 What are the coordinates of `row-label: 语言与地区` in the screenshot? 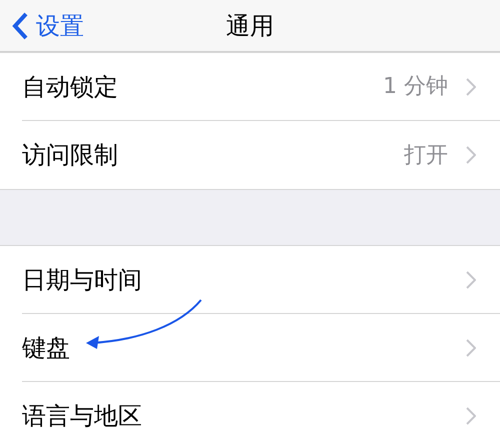 It's located at (82, 416).